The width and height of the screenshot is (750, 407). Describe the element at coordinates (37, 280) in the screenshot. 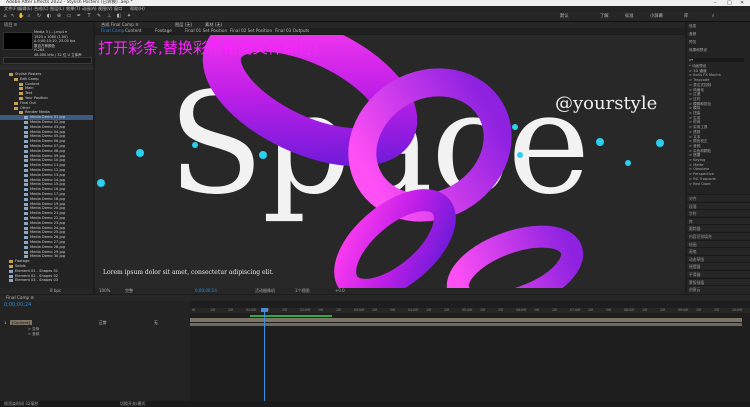

I see `project-item-label: Element 03 - Shapes 03` at that location.